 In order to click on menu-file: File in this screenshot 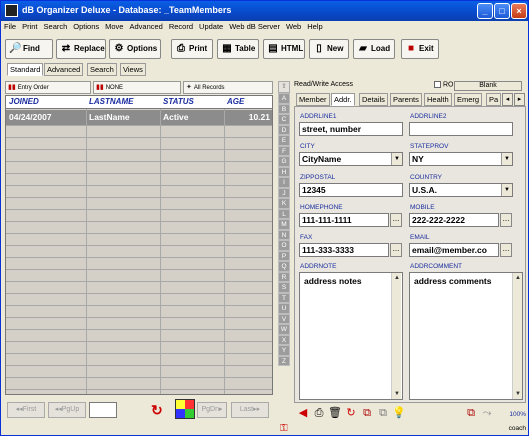, I will do `click(10, 26)`.